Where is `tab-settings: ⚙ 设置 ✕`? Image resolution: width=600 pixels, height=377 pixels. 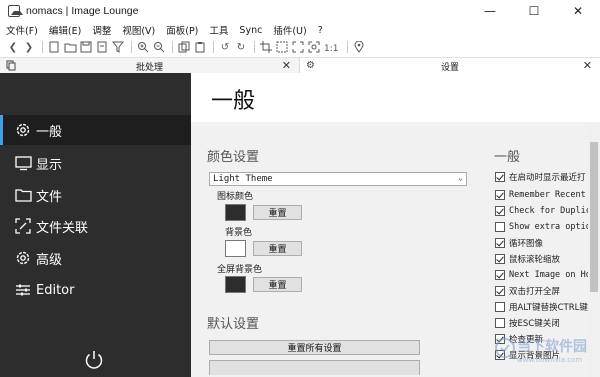 tab-settings: ⚙ 设置 ✕ is located at coordinates (450, 66).